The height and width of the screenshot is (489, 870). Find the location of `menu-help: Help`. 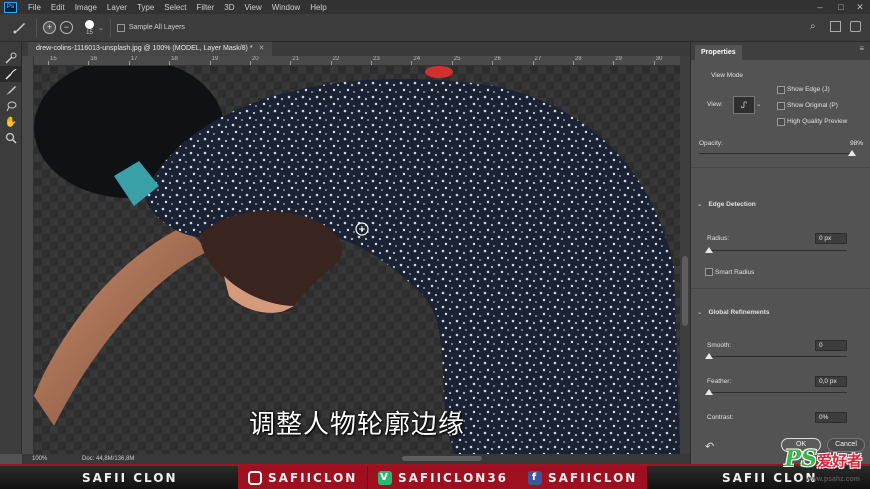

menu-help: Help is located at coordinates (318, 7).